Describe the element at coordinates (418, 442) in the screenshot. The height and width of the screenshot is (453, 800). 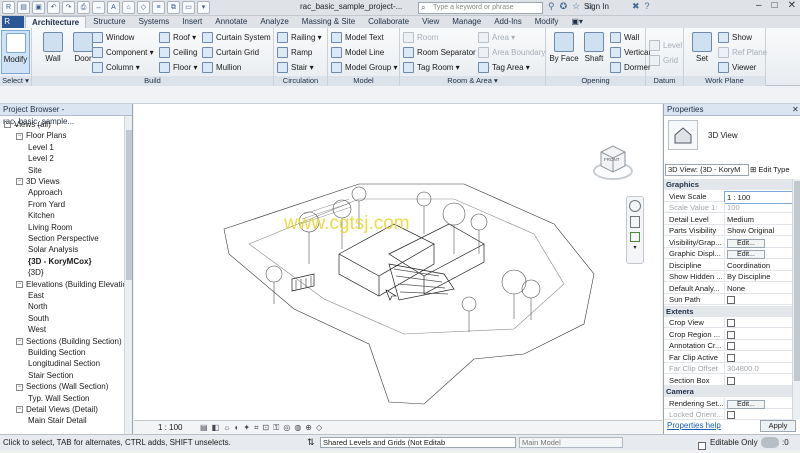
I see `active-workset-dropdown: Shared Levels and Grids (Not Editab` at that location.